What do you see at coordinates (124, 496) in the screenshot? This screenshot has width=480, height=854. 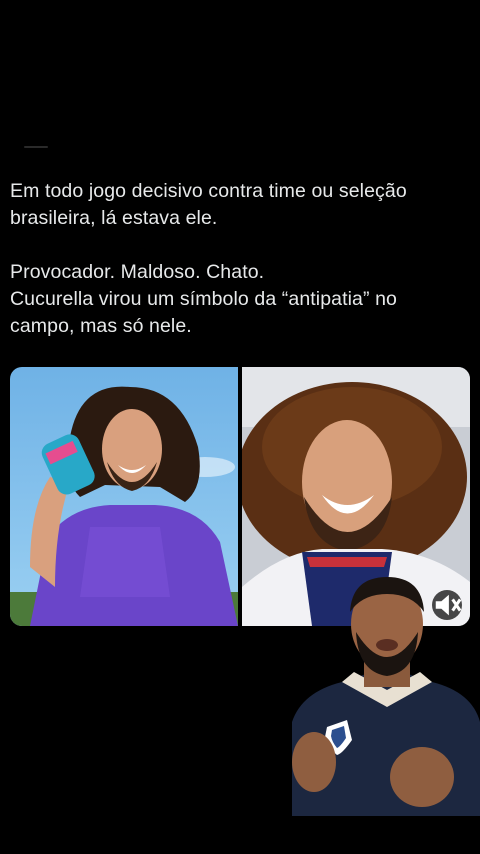 I see `player-drinking-photo` at bounding box center [124, 496].